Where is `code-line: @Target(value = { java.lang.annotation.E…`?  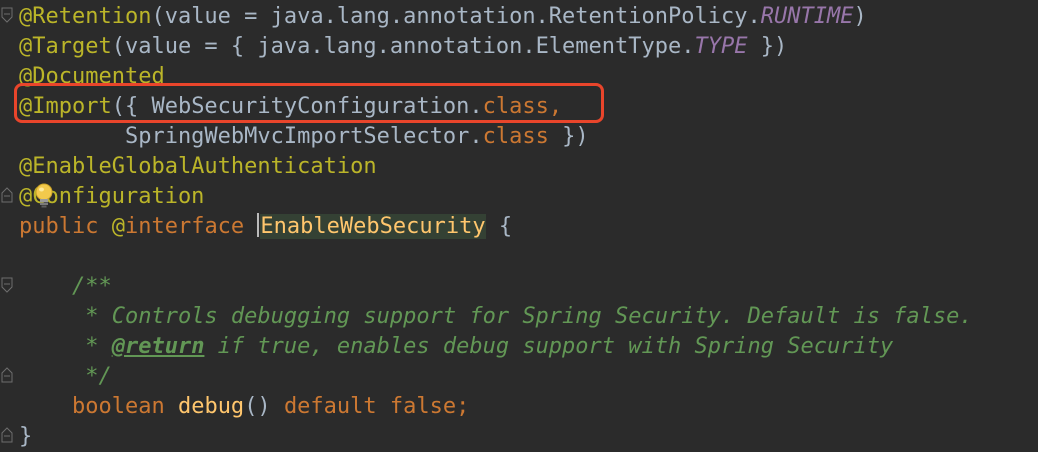
code-line: @Target(value = { java.lang.annotation.E… is located at coordinates (496, 47).